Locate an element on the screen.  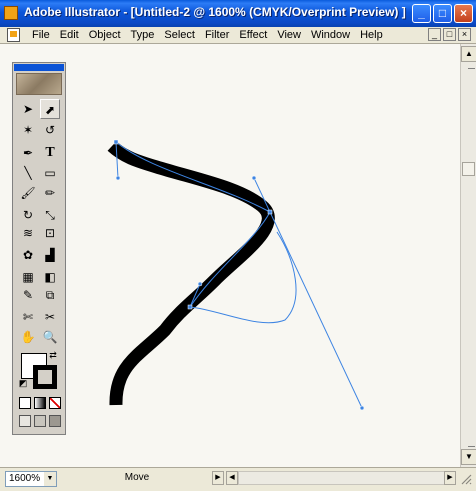
scroll-up-arrow-icon: ▲ is located at coordinates (468, 54).